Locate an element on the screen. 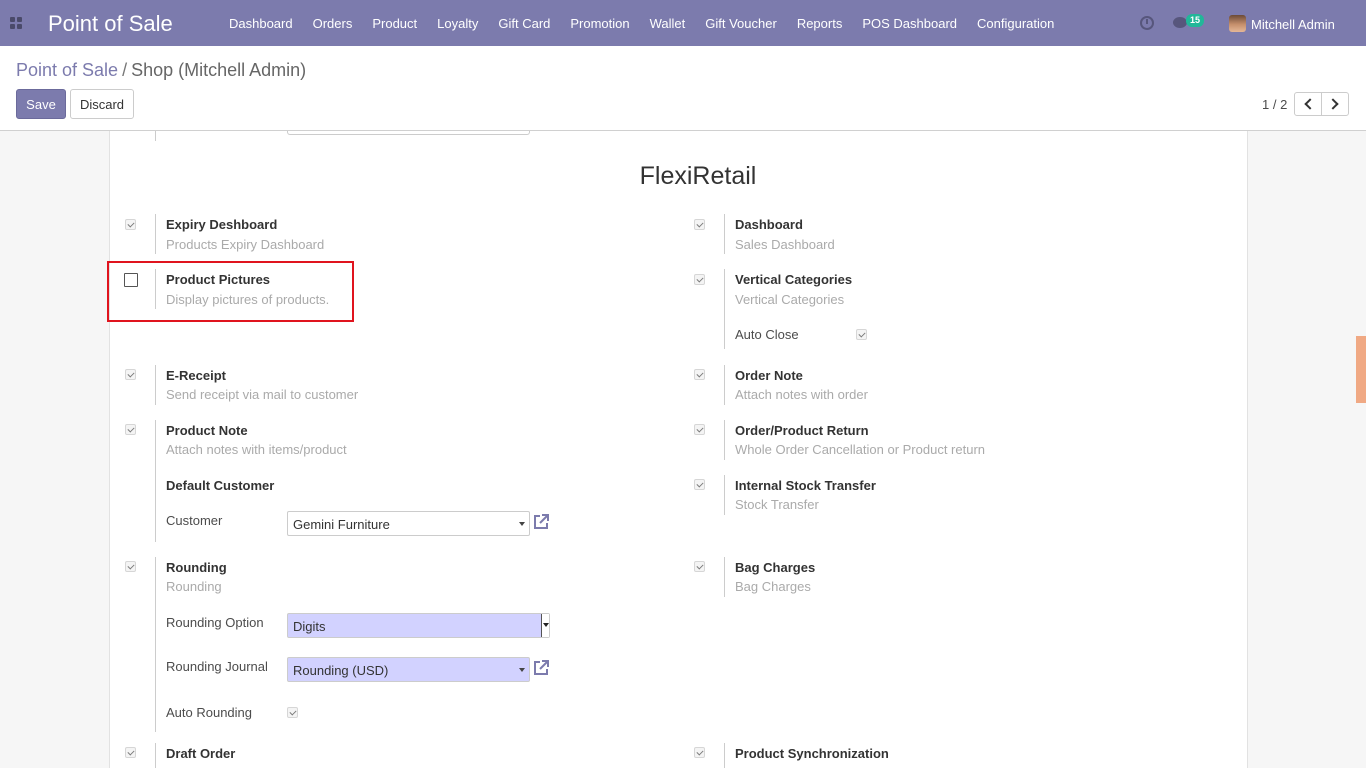 Image resolution: width=1366 pixels, height=768 pixels. order-note-desc: Attach notes with order is located at coordinates (801, 394).